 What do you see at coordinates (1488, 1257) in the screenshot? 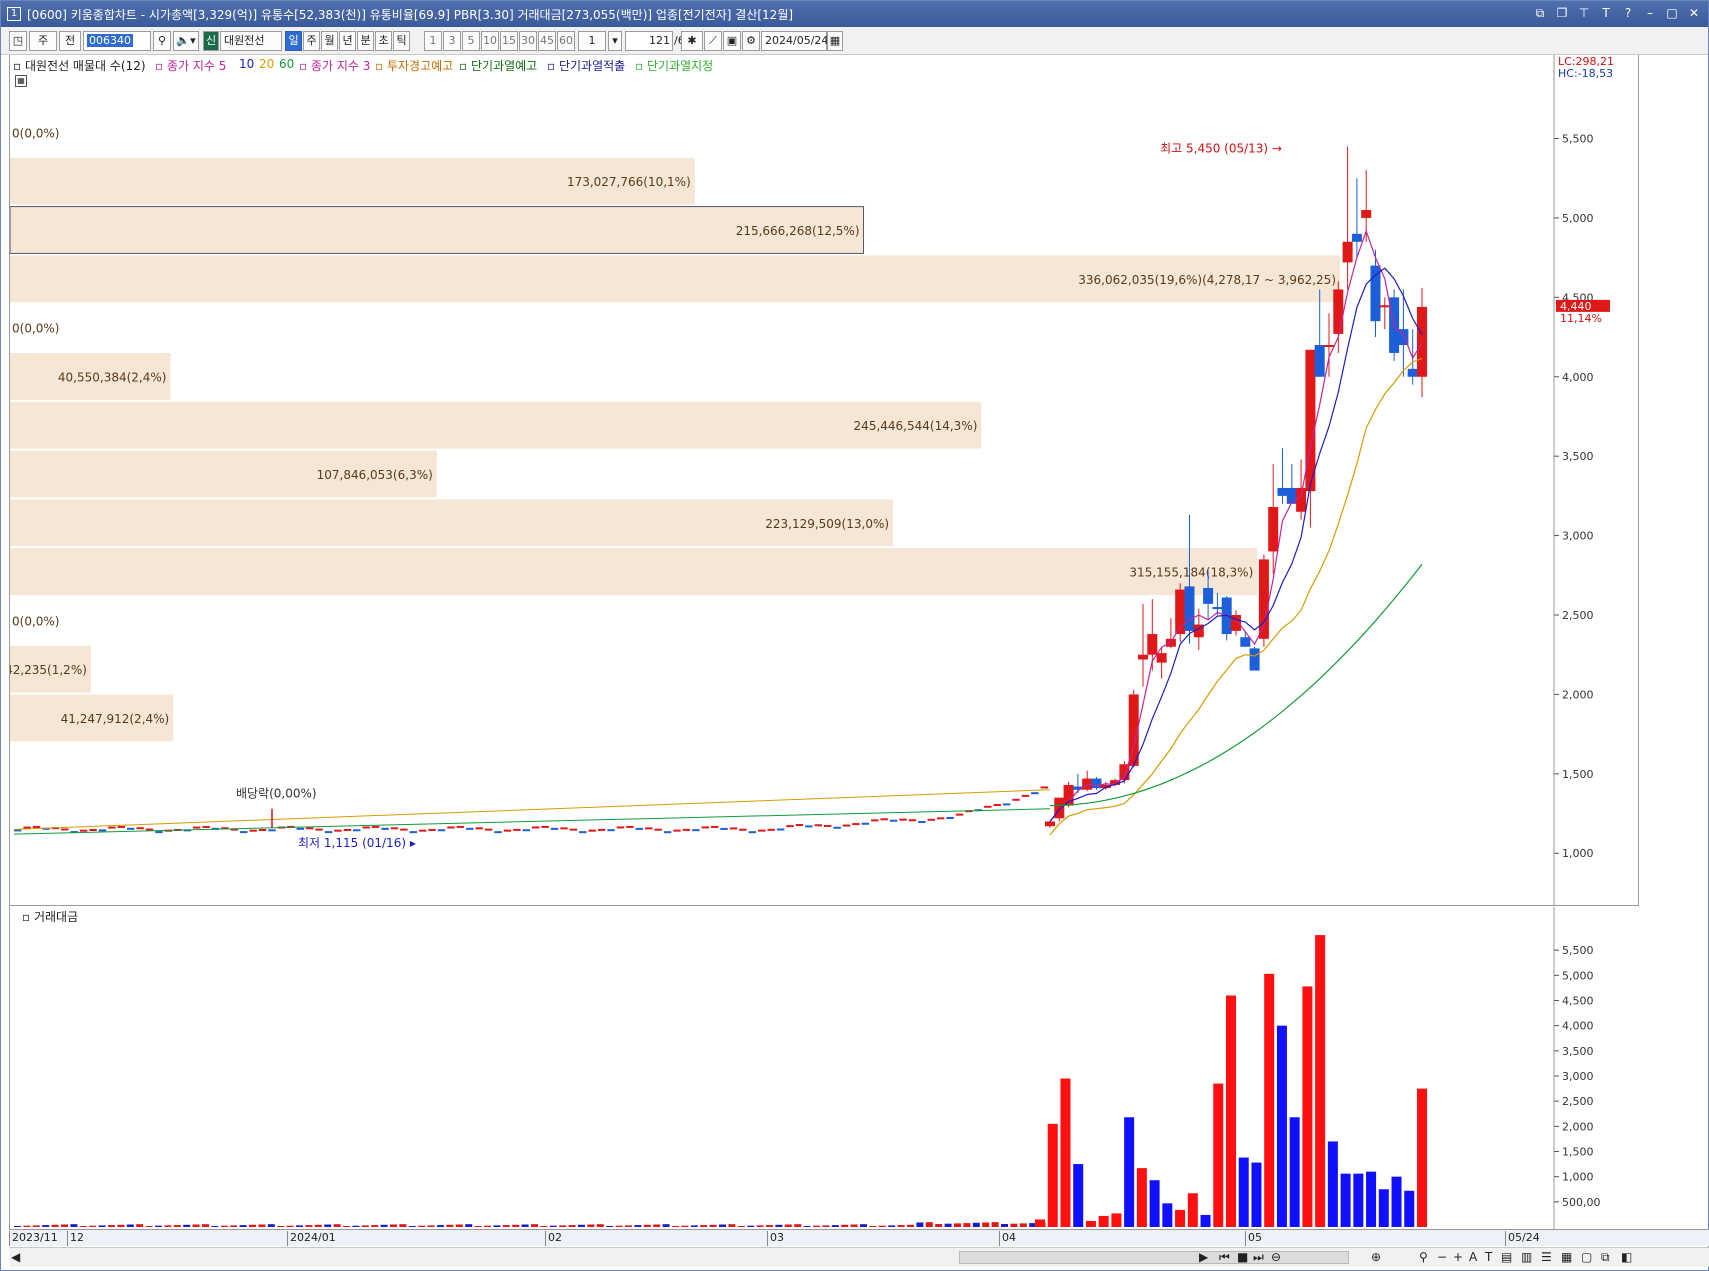
I see `text-format-icon: T` at bounding box center [1488, 1257].